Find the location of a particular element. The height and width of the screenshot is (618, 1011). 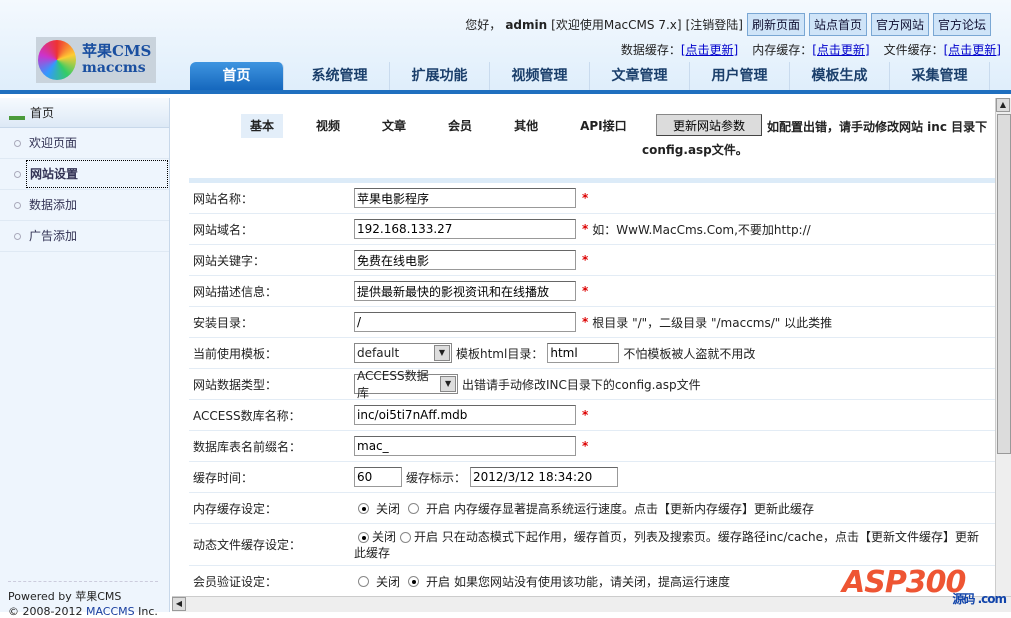

settings-tabs: 基本 视频 文章 会员 其他 API接口 is located at coordinates (450, 126).